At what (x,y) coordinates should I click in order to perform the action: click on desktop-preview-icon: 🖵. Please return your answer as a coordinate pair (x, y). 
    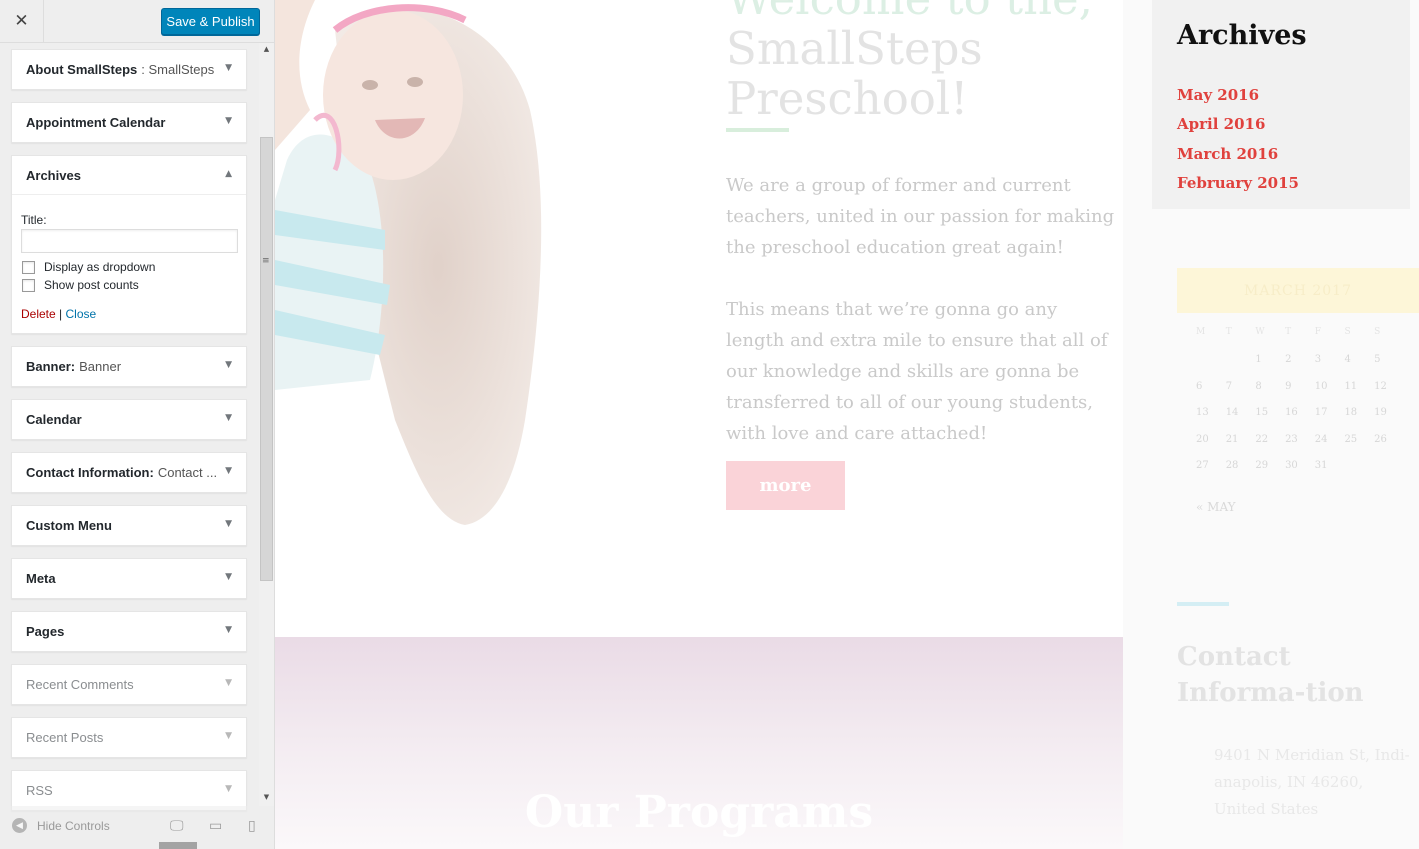
    Looking at the image, I should click on (177, 826).